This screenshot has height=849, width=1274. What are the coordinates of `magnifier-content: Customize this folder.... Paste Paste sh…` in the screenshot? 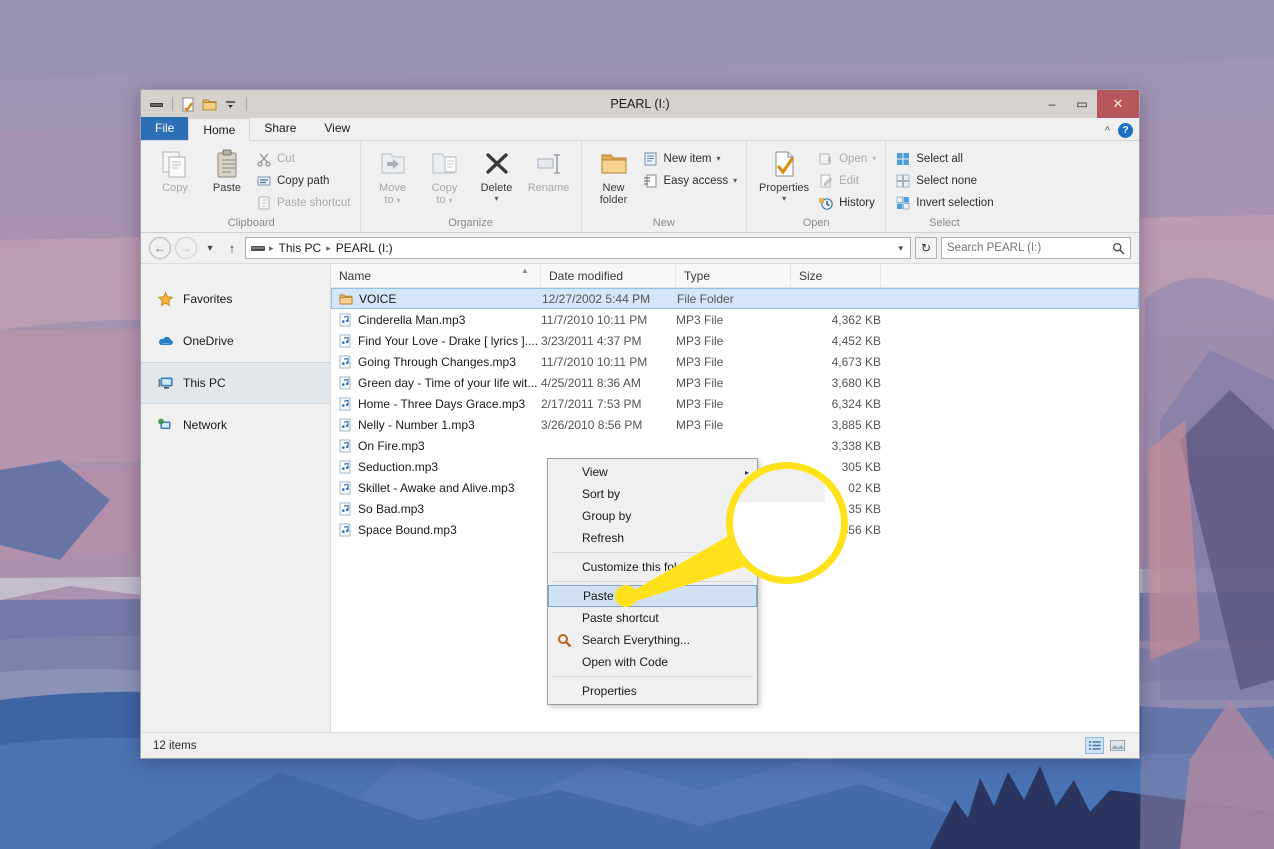 It's located at (779, 486).